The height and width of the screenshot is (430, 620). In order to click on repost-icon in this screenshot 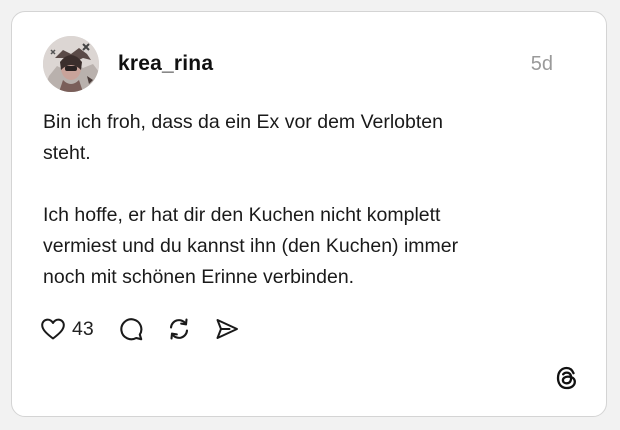, I will do `click(178, 329)`.